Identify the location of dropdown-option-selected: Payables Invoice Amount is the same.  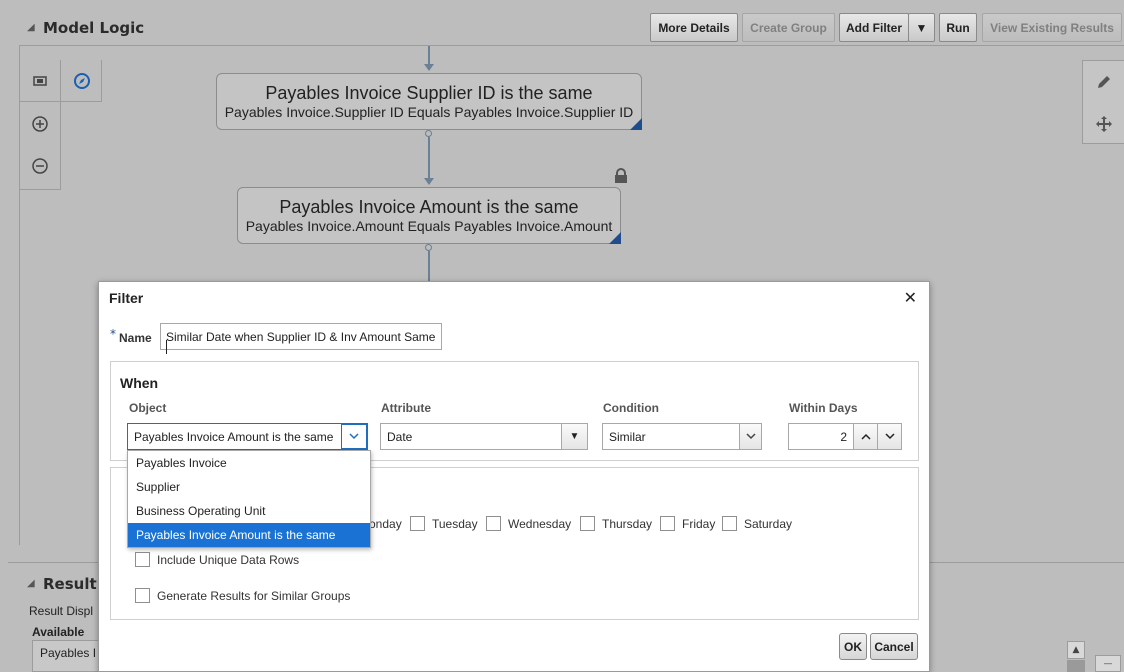
(249, 535).